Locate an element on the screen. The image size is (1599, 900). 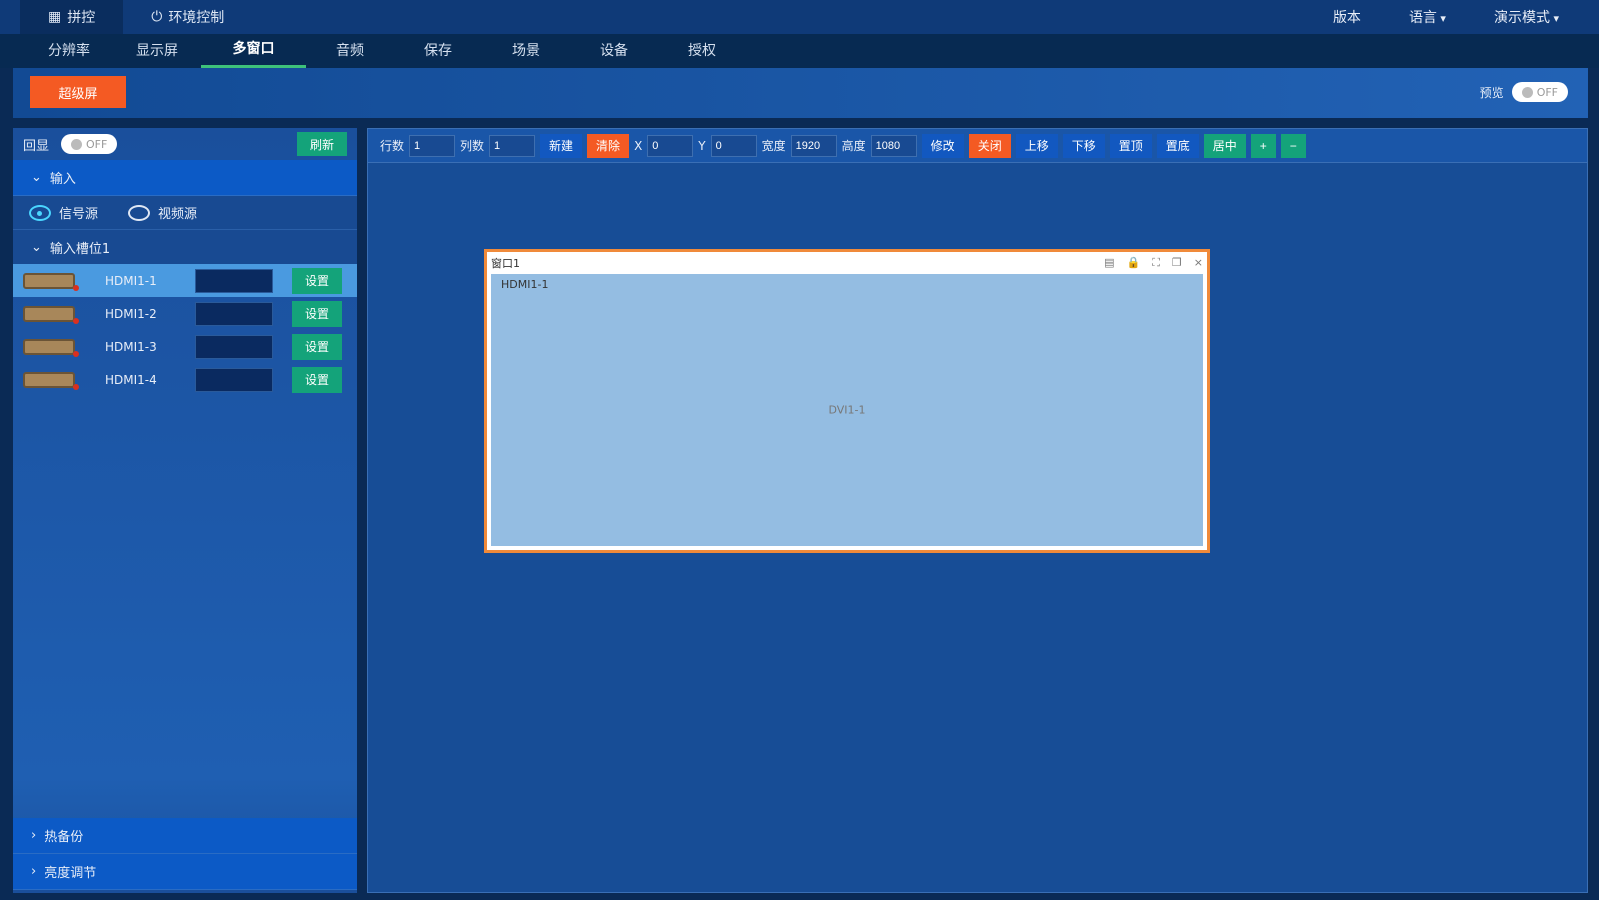
nav-license: 授权 is located at coordinates (702, 51).